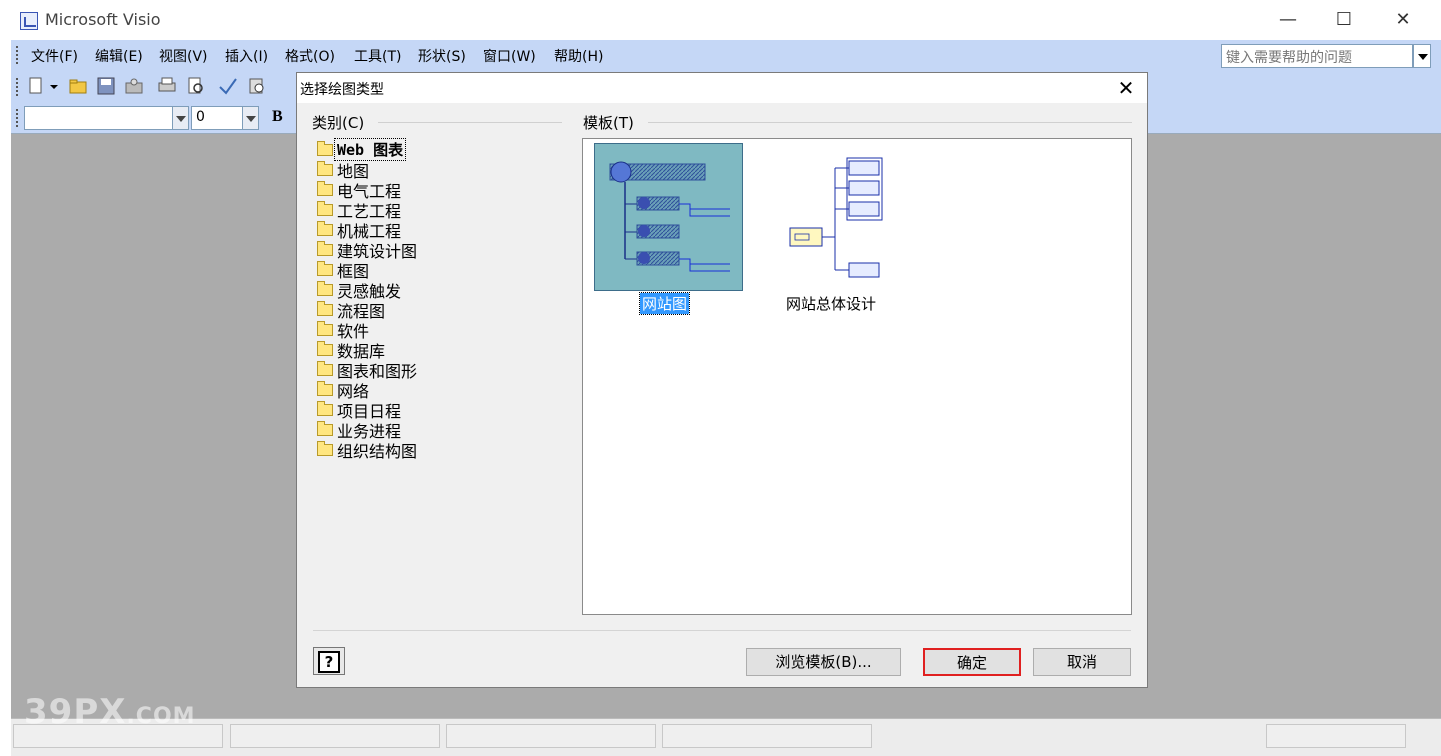  I want to click on dialog-title-bar, so click(722, 88).